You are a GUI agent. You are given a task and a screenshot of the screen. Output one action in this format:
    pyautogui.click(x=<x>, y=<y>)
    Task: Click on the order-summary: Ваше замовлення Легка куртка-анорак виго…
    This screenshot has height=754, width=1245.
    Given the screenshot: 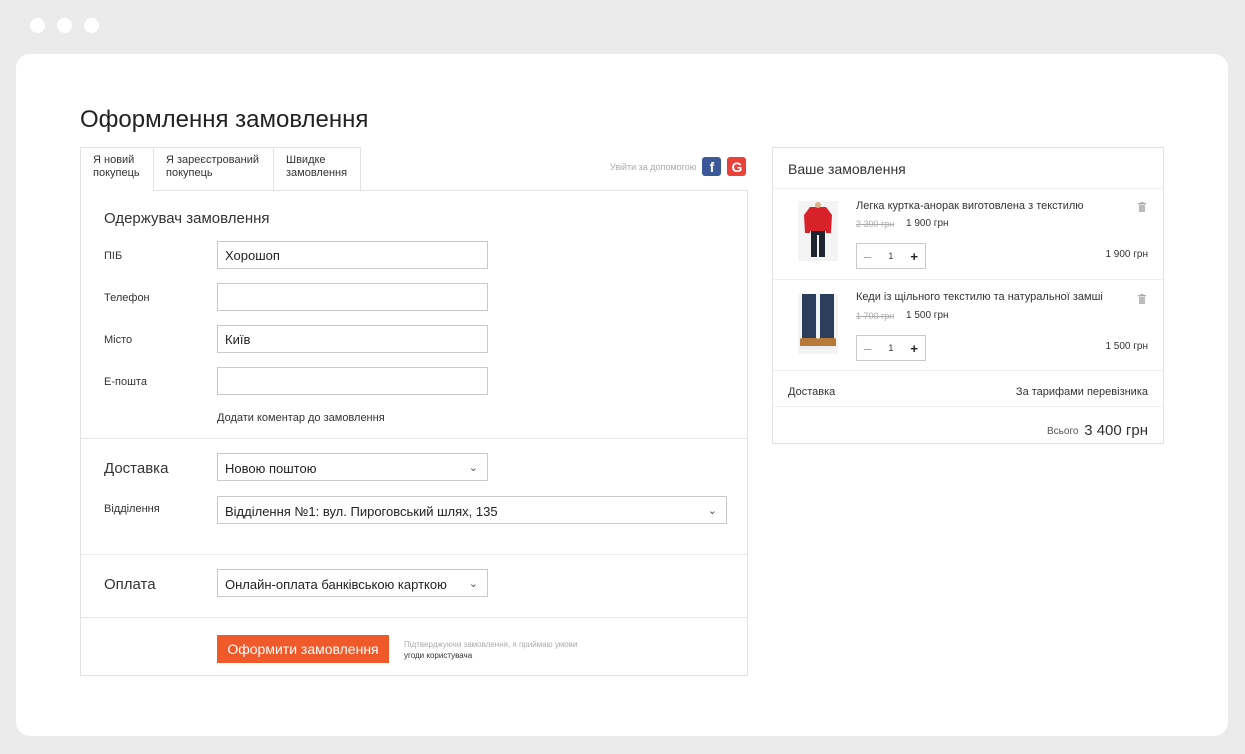 What is the action you would take?
    pyautogui.click(x=968, y=295)
    